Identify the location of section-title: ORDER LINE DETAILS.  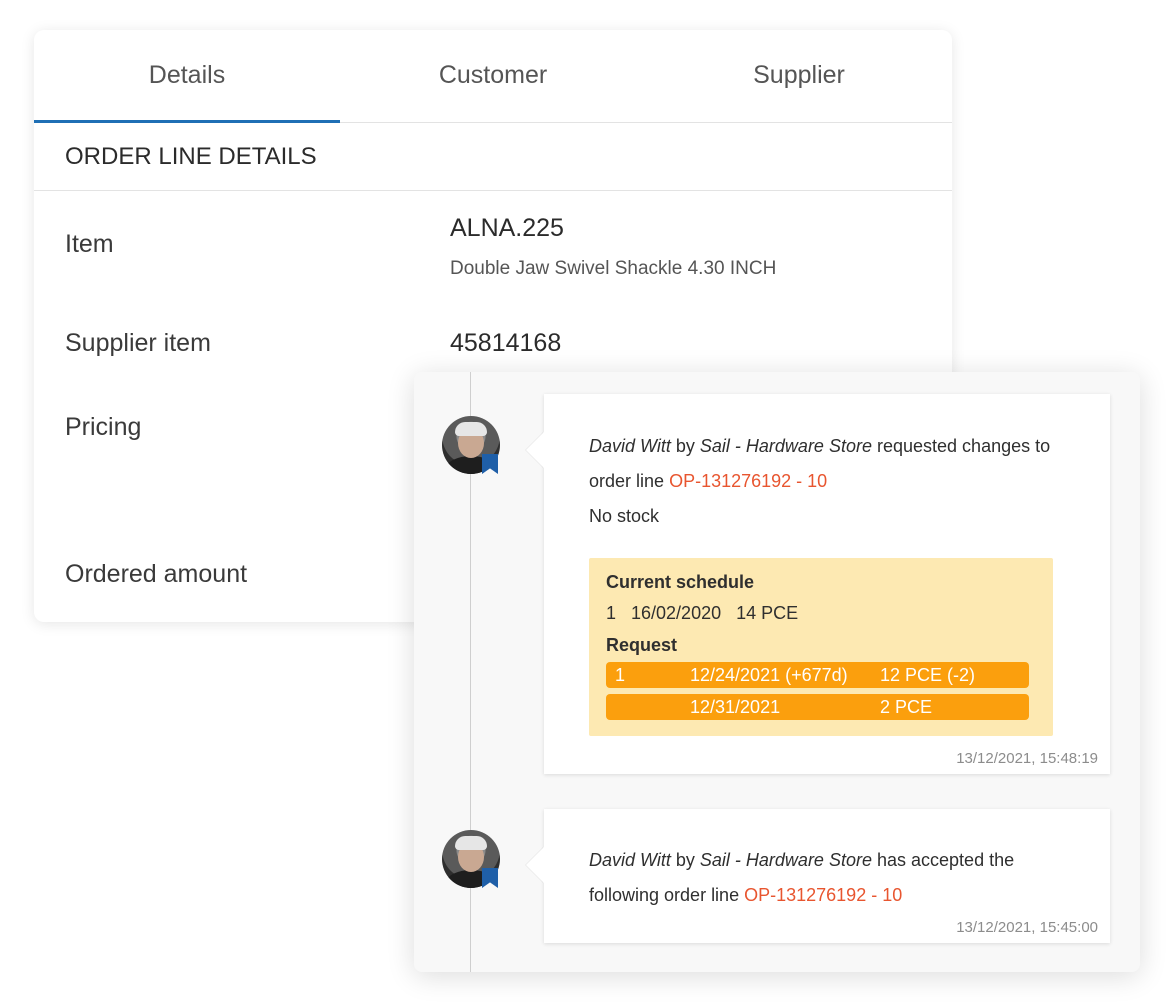
(493, 157).